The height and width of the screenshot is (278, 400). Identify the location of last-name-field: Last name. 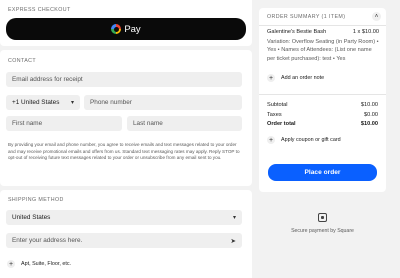
(184, 123).